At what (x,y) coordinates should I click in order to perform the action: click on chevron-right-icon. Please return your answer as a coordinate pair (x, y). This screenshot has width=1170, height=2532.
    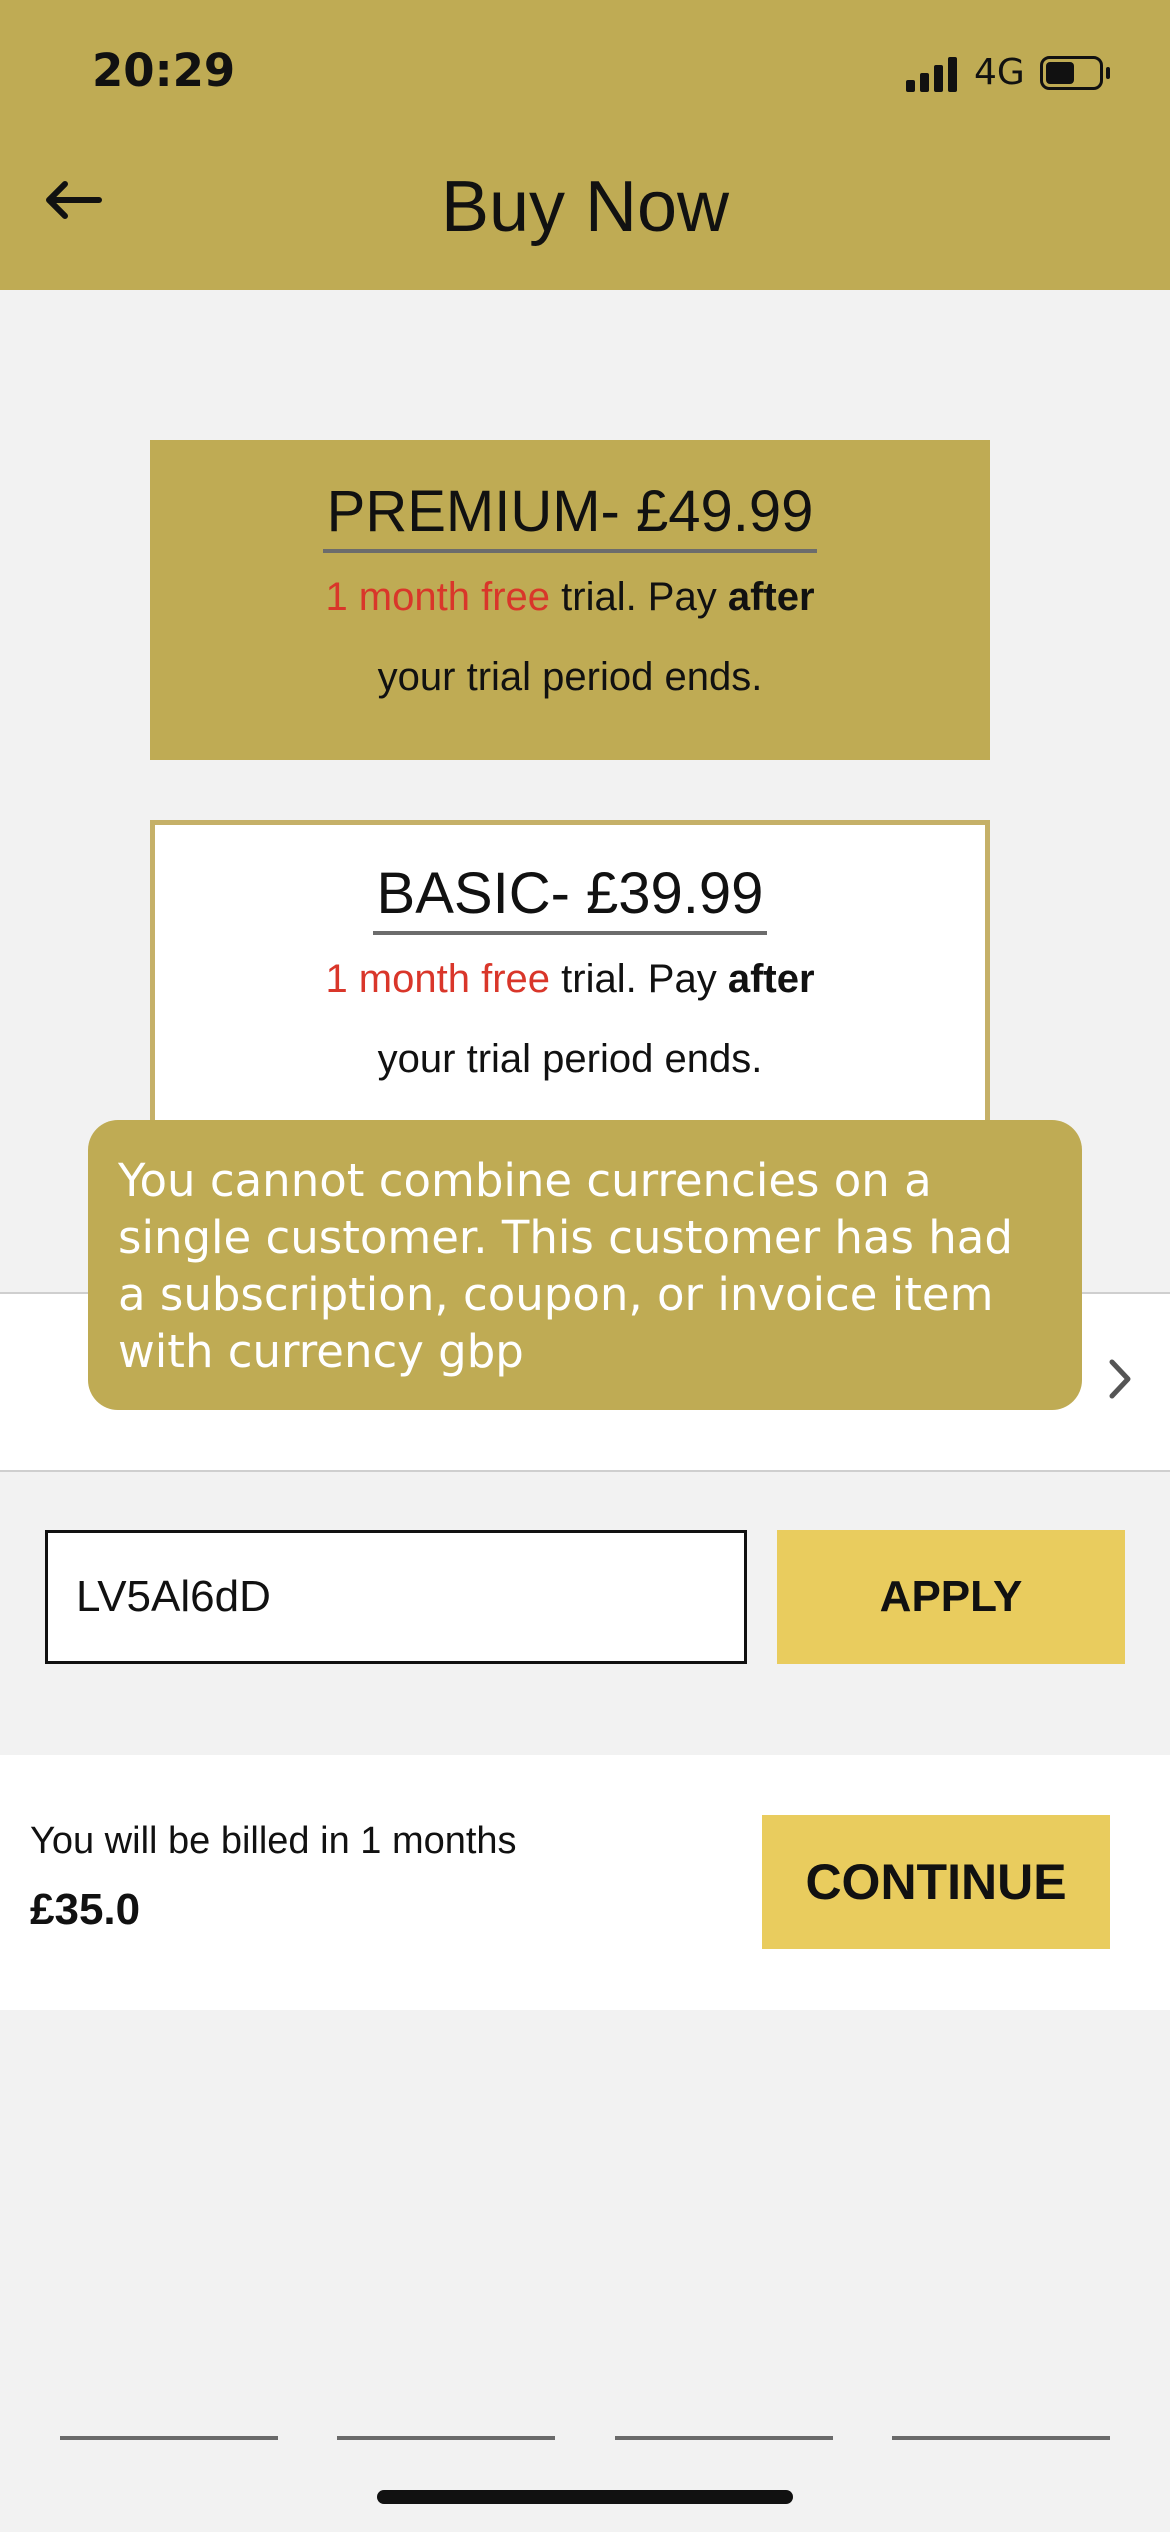
    Looking at the image, I should click on (1120, 1379).